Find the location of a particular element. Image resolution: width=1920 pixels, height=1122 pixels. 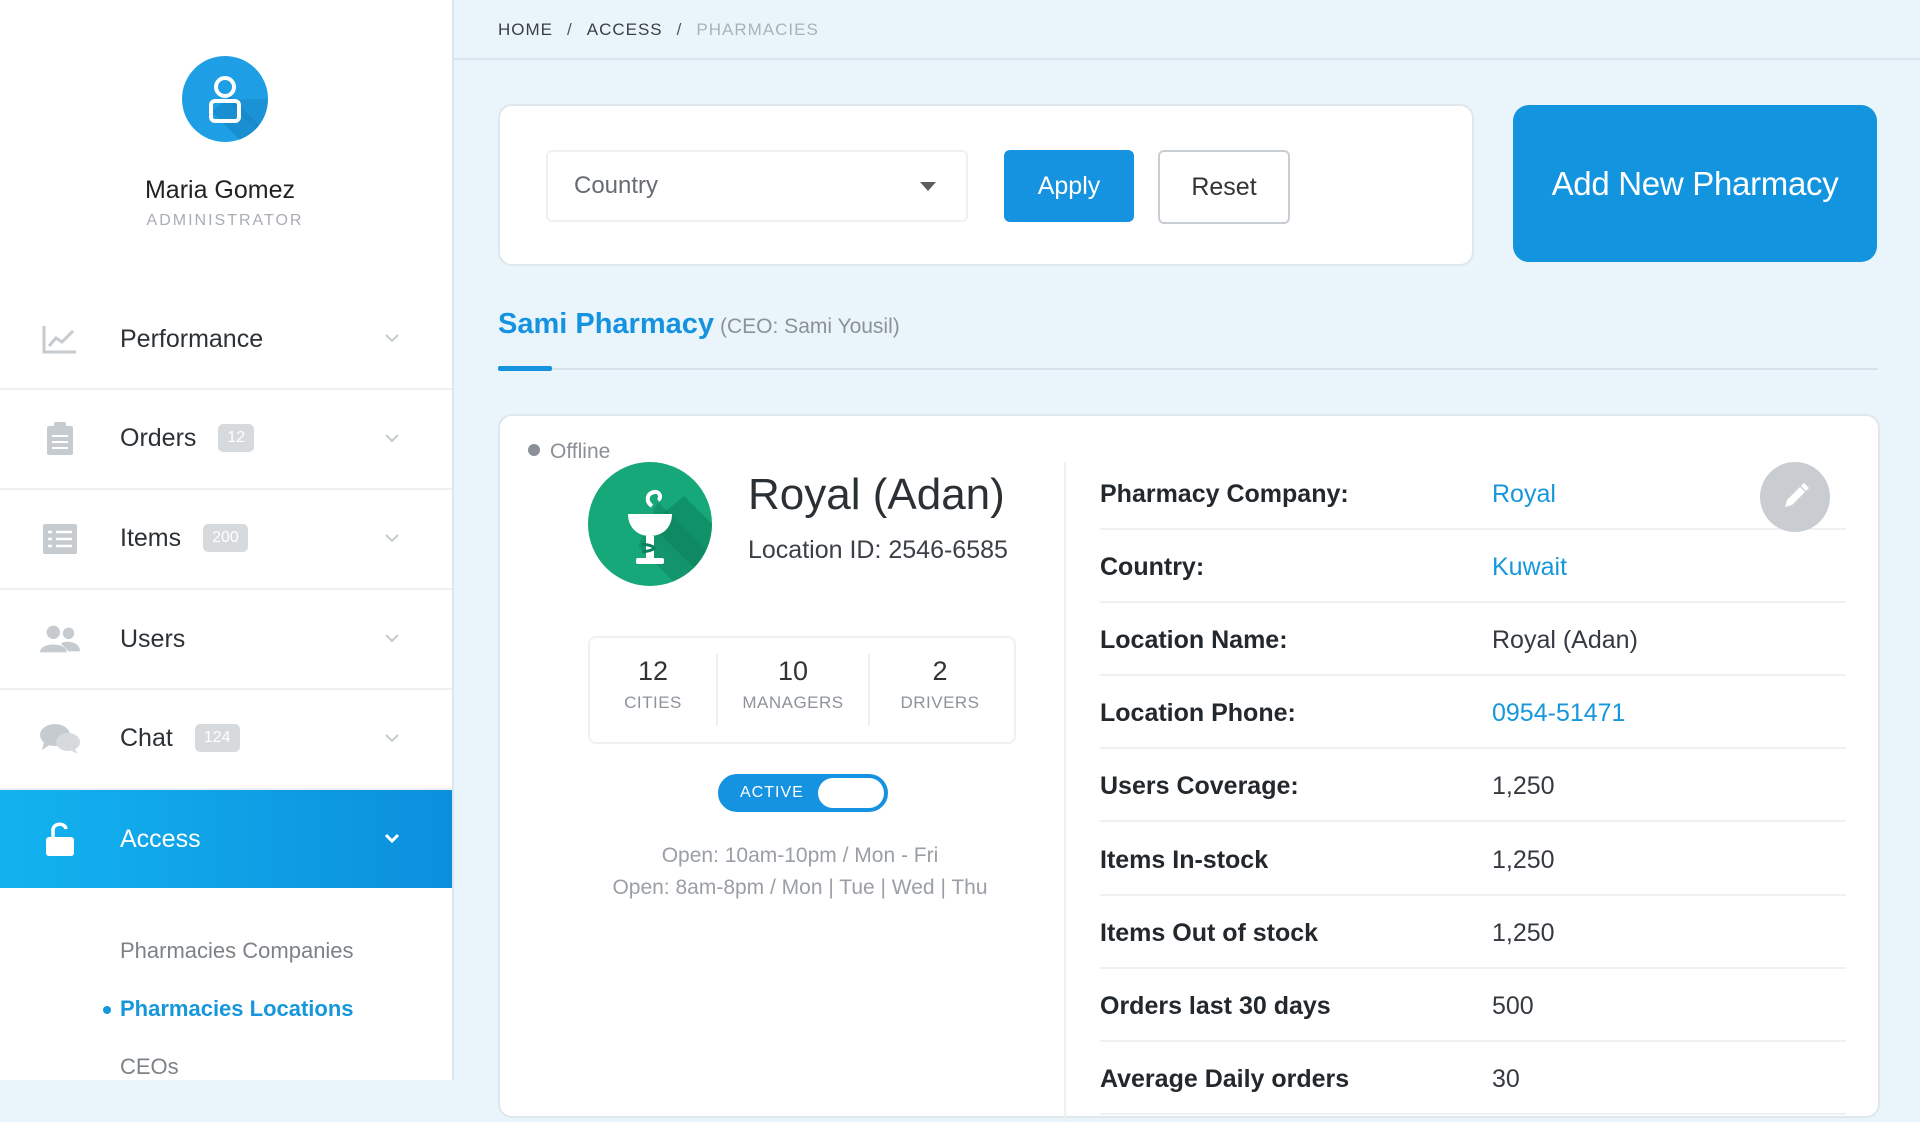

detail-row: Location Name: Royal (Adan) is located at coordinates (1473, 639).